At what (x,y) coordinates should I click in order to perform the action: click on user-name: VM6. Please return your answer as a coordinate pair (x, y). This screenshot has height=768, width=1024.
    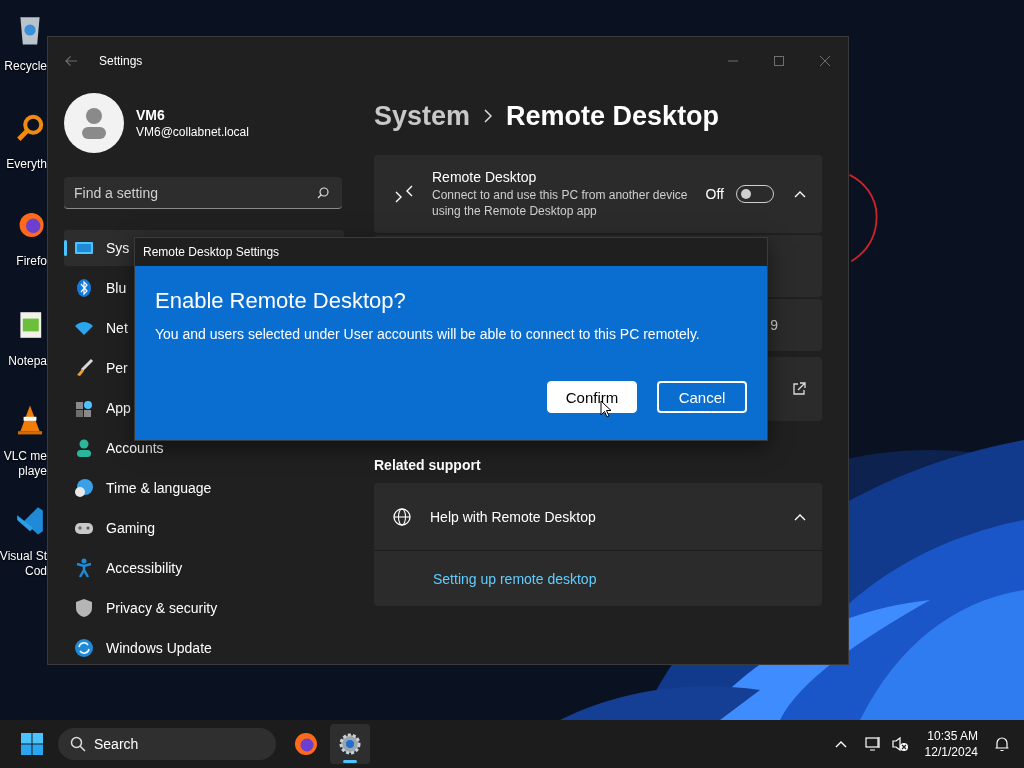
    Looking at the image, I should click on (151, 115).